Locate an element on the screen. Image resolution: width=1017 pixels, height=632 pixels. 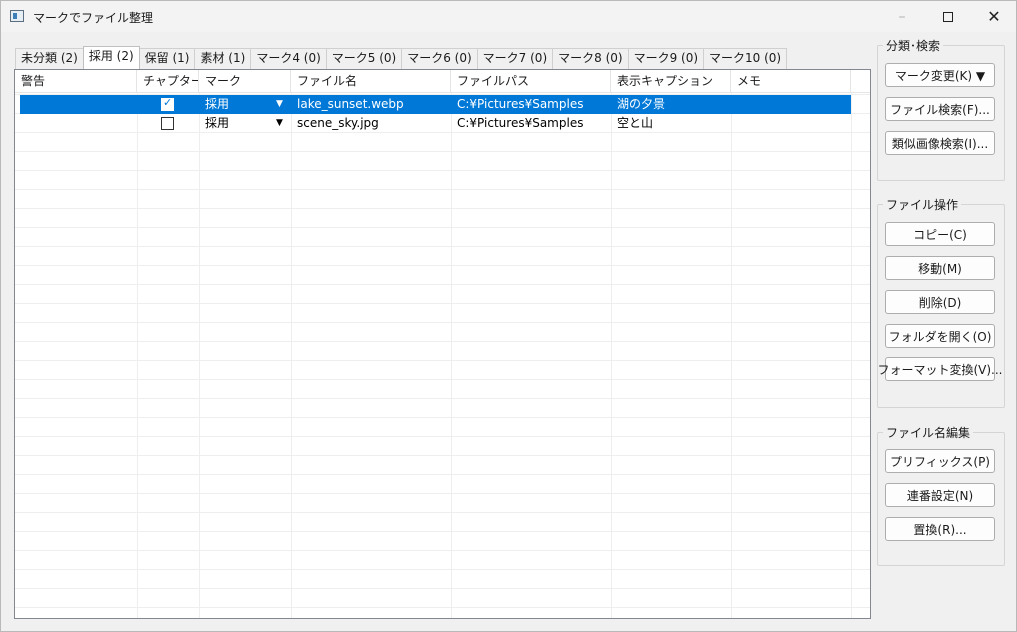
delete-button: 削除(D) is located at coordinates (940, 302).